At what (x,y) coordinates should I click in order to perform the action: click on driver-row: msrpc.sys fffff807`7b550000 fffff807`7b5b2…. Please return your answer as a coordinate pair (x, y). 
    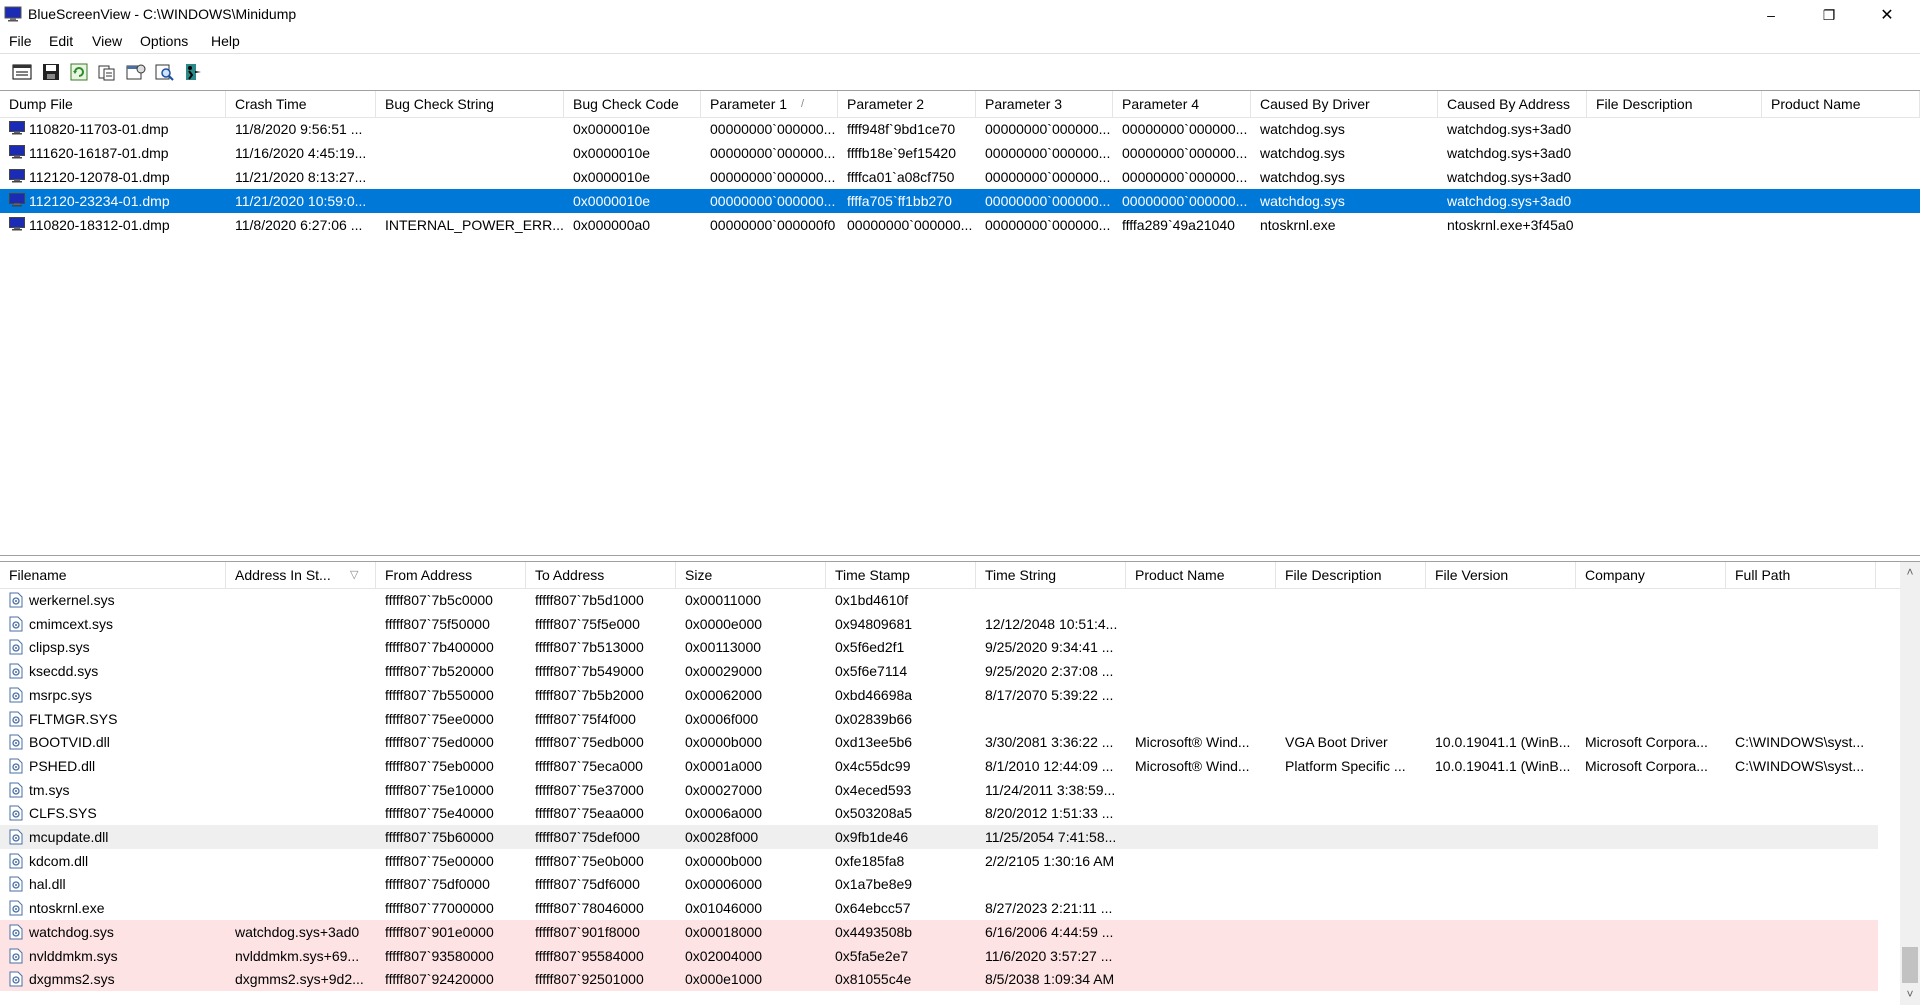
    Looking at the image, I should click on (939, 695).